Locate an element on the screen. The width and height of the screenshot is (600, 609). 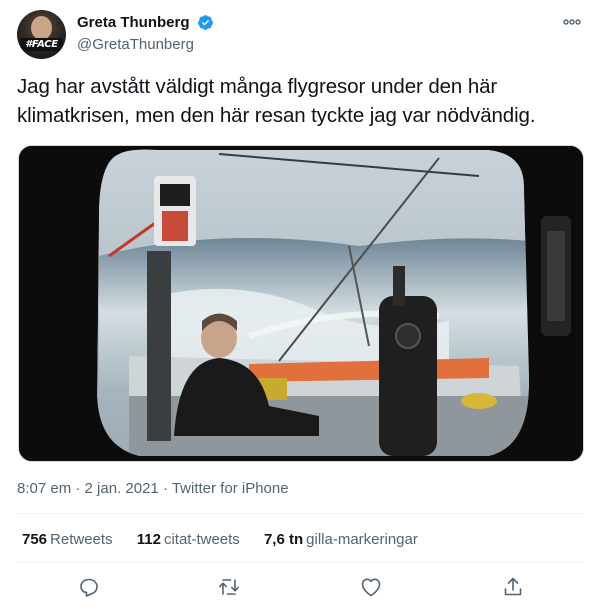
quotes-count: 112 is located at coordinates (148, 539).